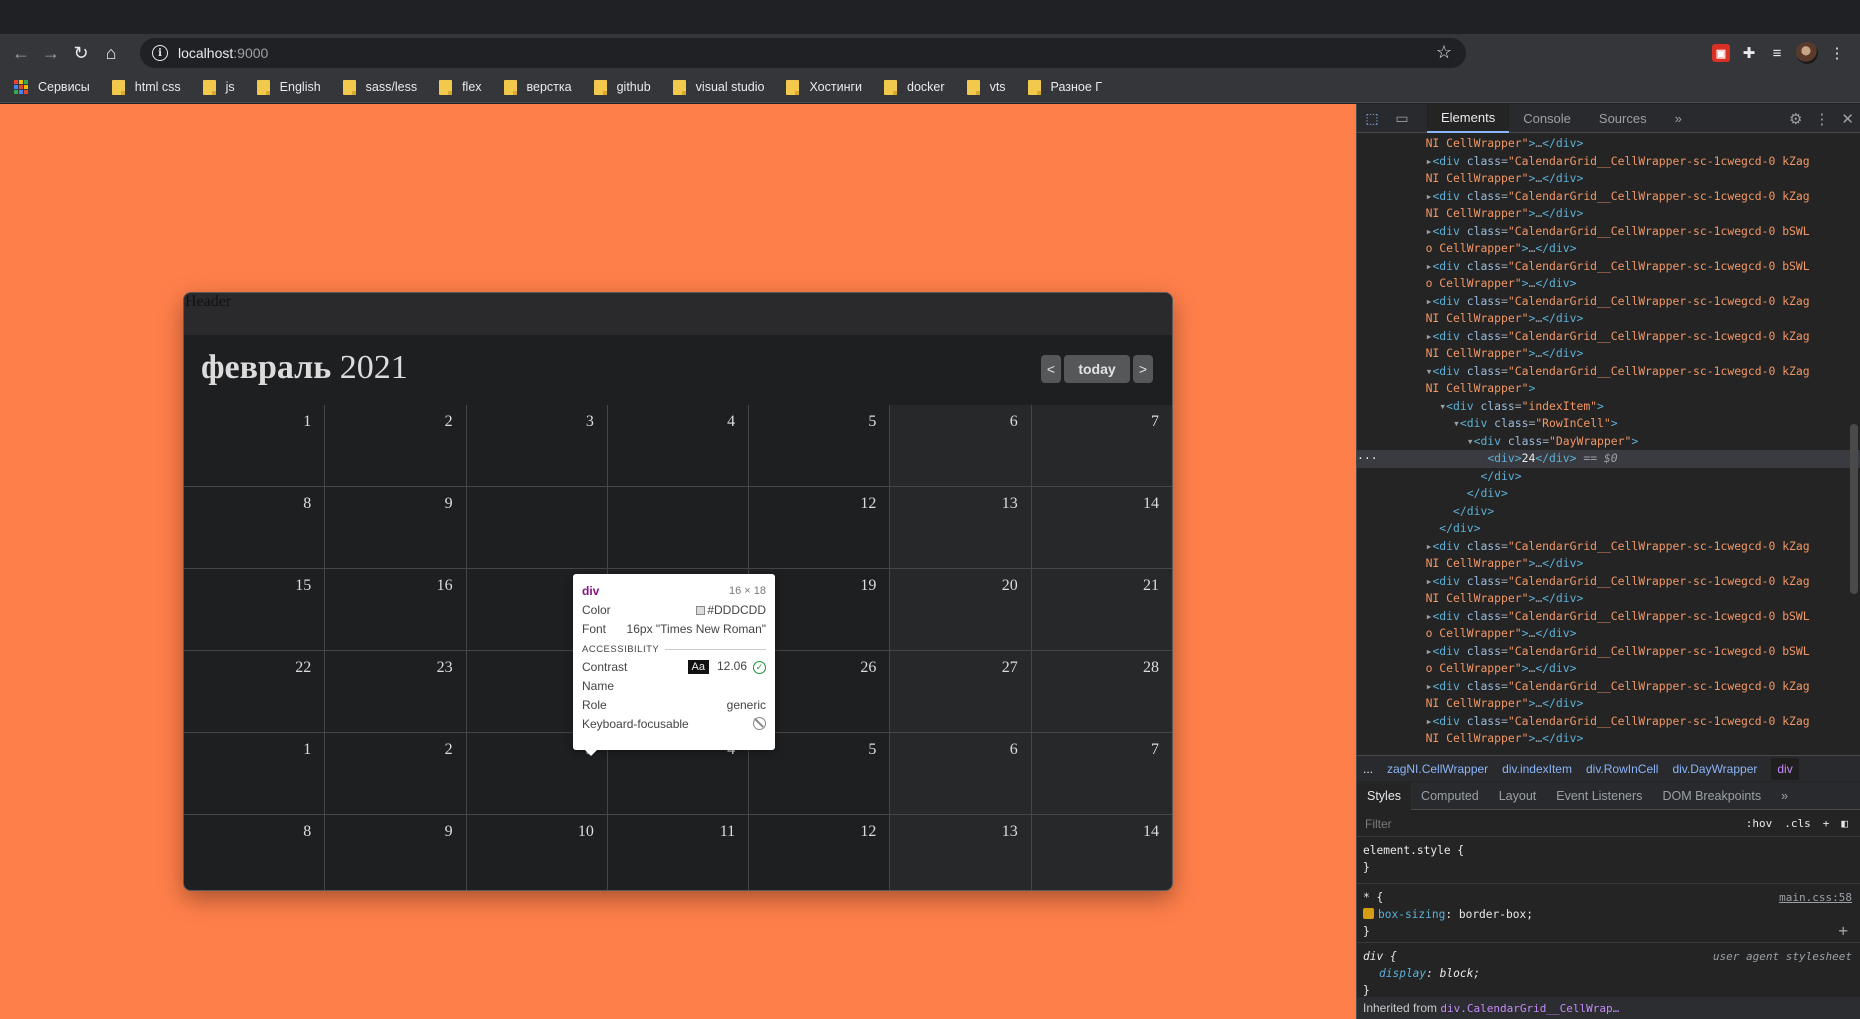 The image size is (1860, 1019). I want to click on menu-kebab-icon: ⋮, so click(1837, 53).